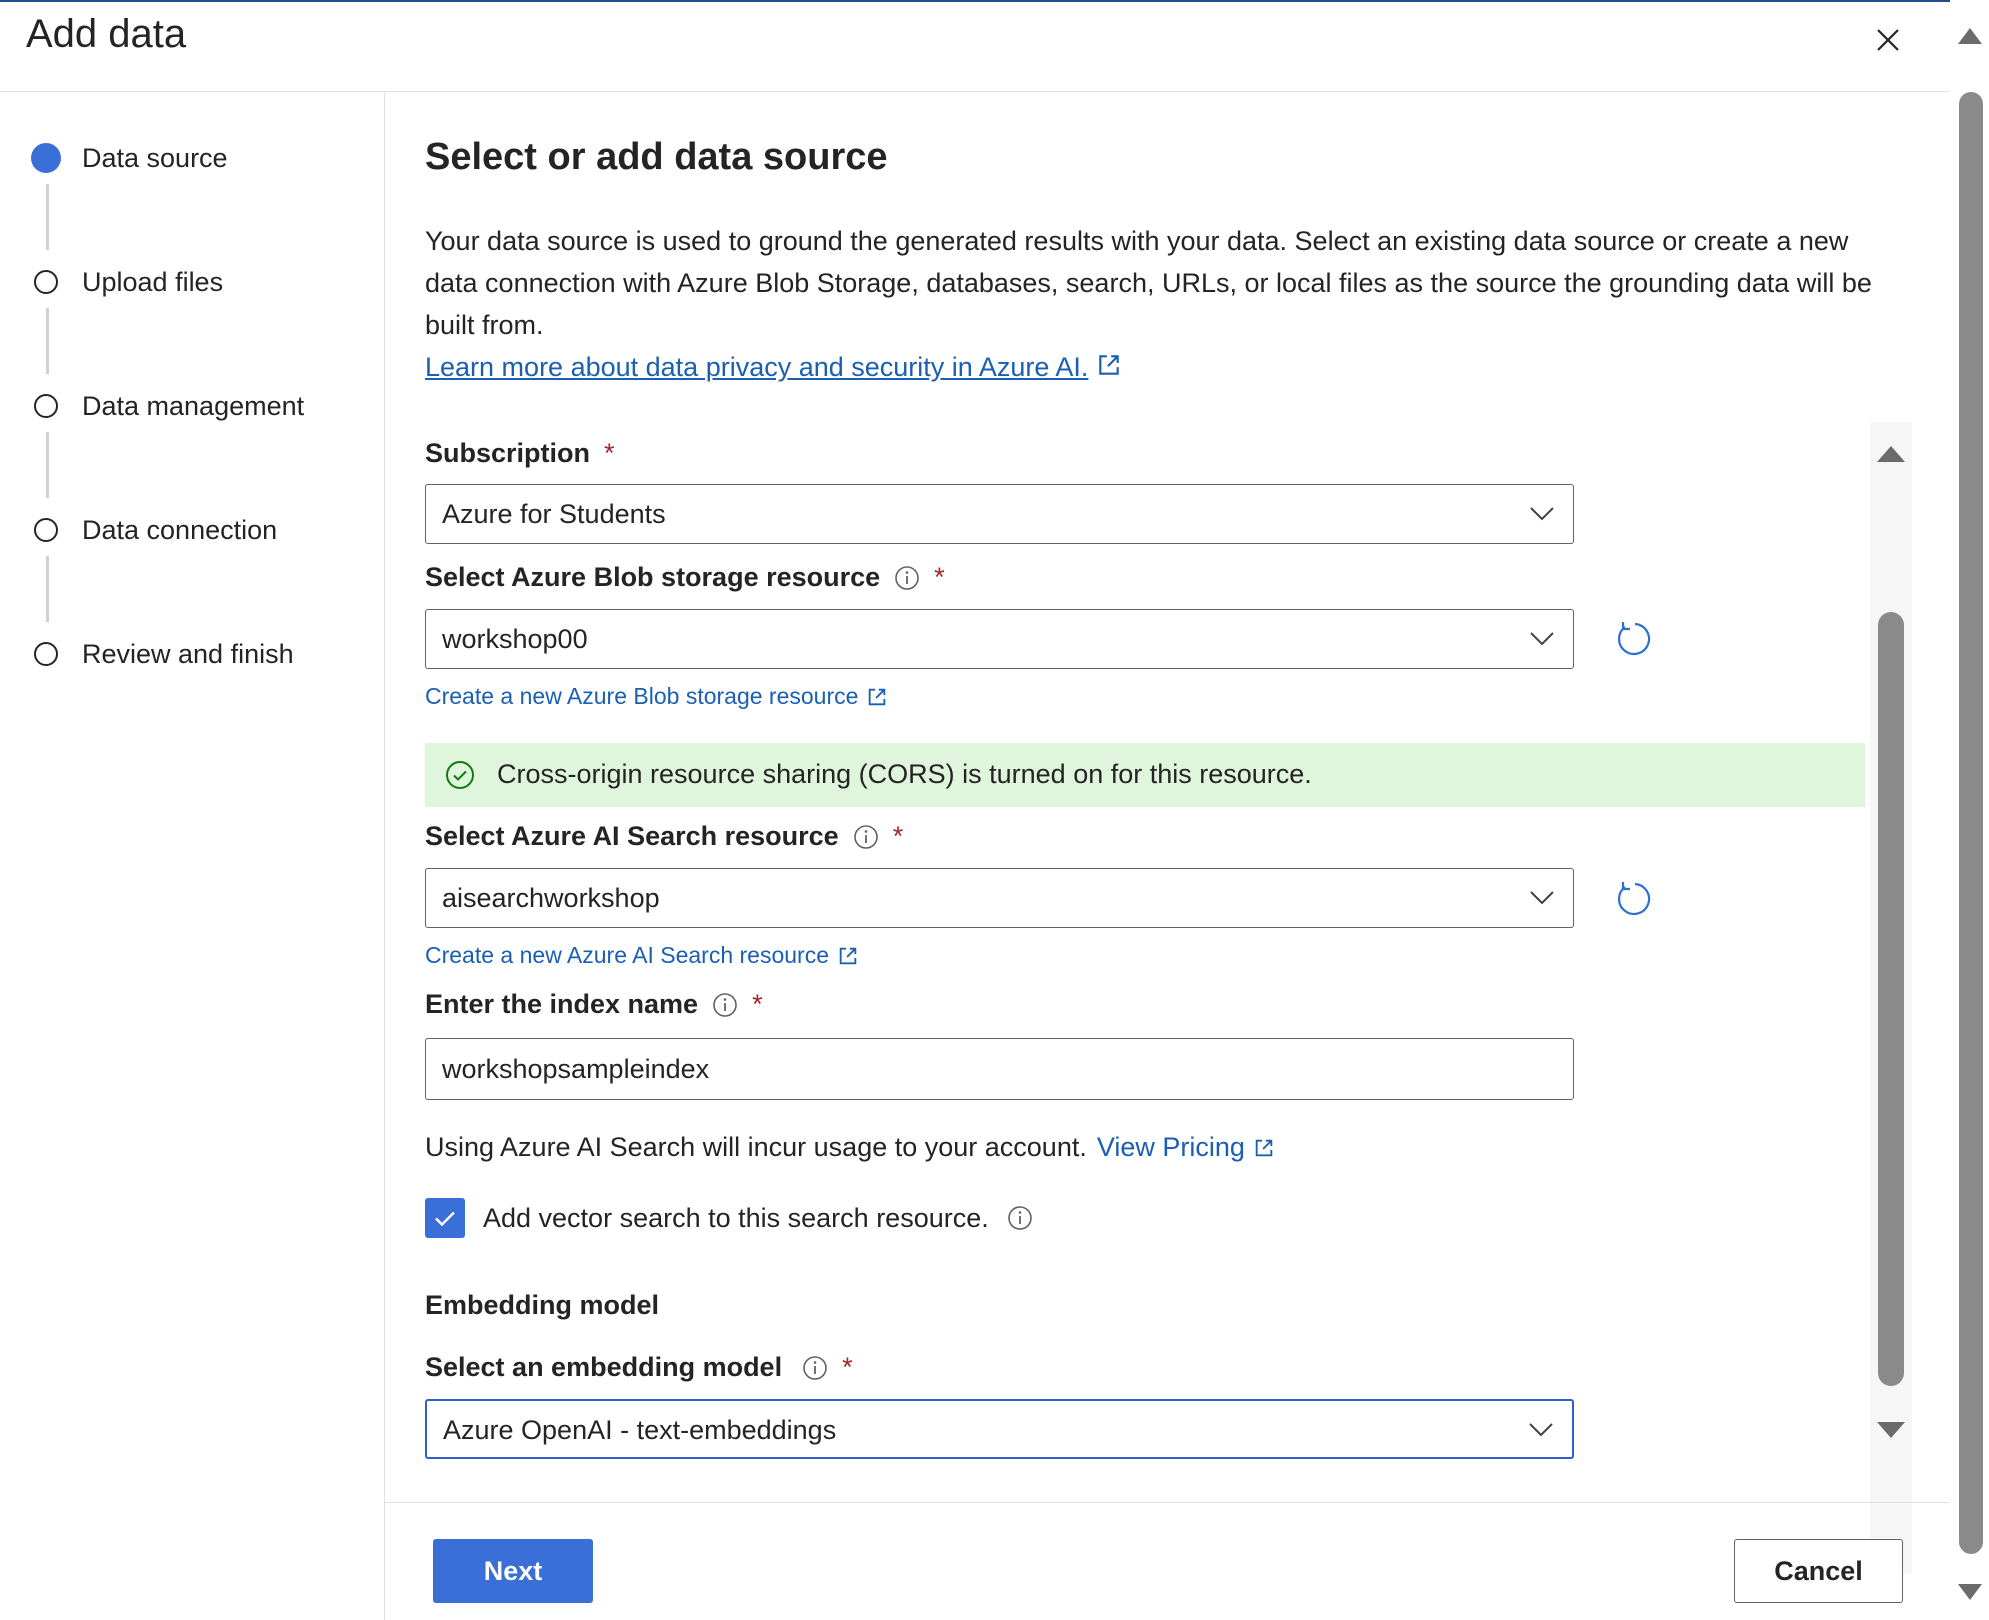 This screenshot has height=1620, width=1989. Describe the element at coordinates (515, 639) in the screenshot. I see `blob-storage-value: workshop00` at that location.